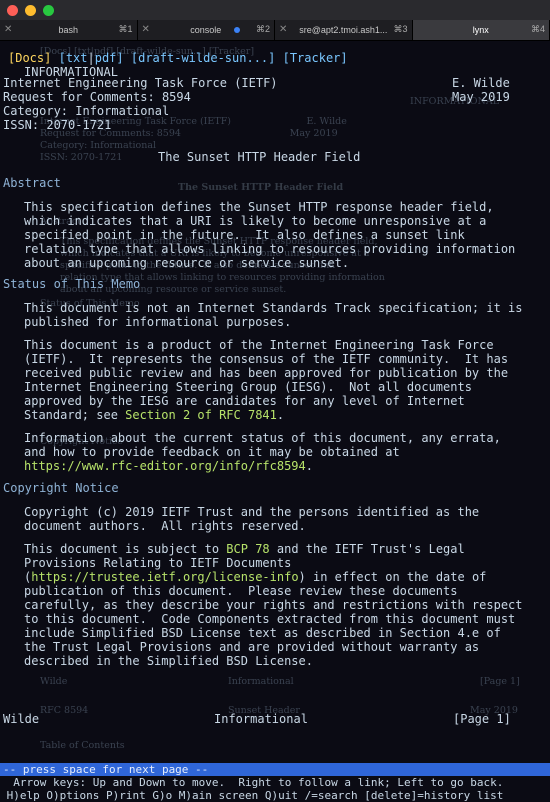  What do you see at coordinates (201, 415) in the screenshot?
I see `link-section-2-rfc7841: Section 2 of RFC 7841` at bounding box center [201, 415].